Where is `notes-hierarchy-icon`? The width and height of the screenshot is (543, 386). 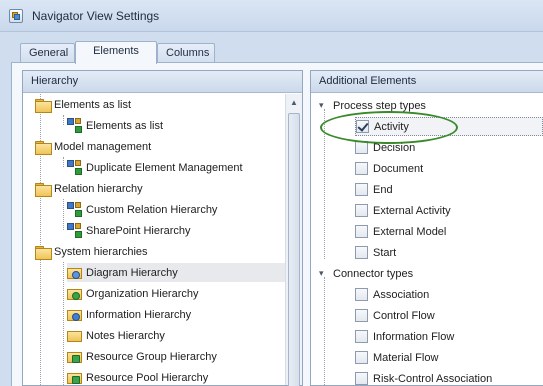 notes-hierarchy-icon is located at coordinates (75, 336).